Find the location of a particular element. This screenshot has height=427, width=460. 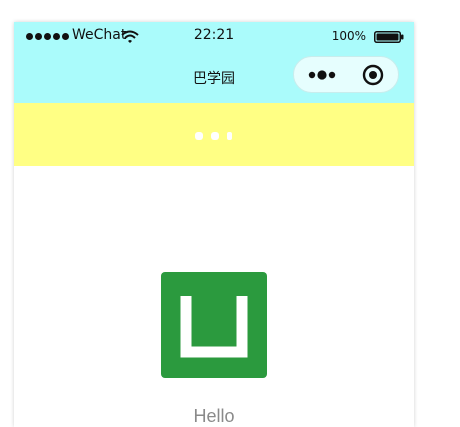

battery-full-icon is located at coordinates (389, 37).